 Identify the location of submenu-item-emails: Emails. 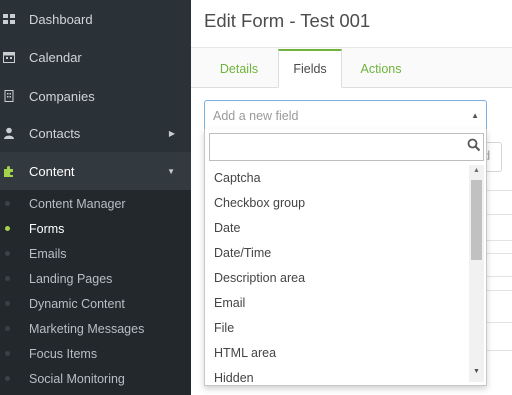
(95, 253).